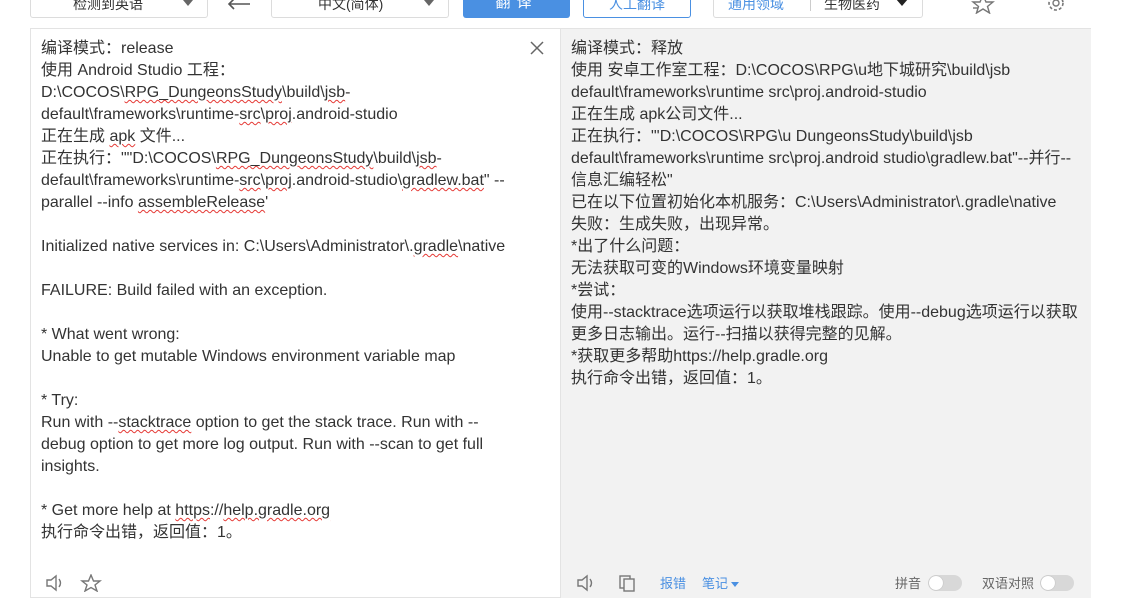  What do you see at coordinates (627, 48) in the screenshot?
I see `translation-line: 编译模式：释放` at bounding box center [627, 48].